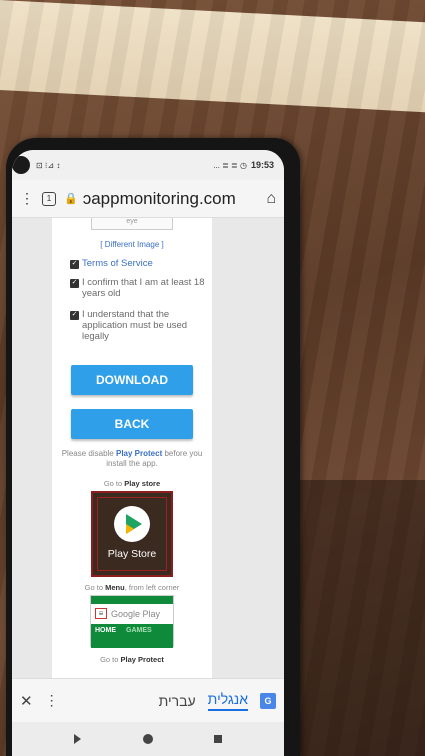 The height and width of the screenshot is (756, 425). I want to click on play-store-icon, so click(132, 523).